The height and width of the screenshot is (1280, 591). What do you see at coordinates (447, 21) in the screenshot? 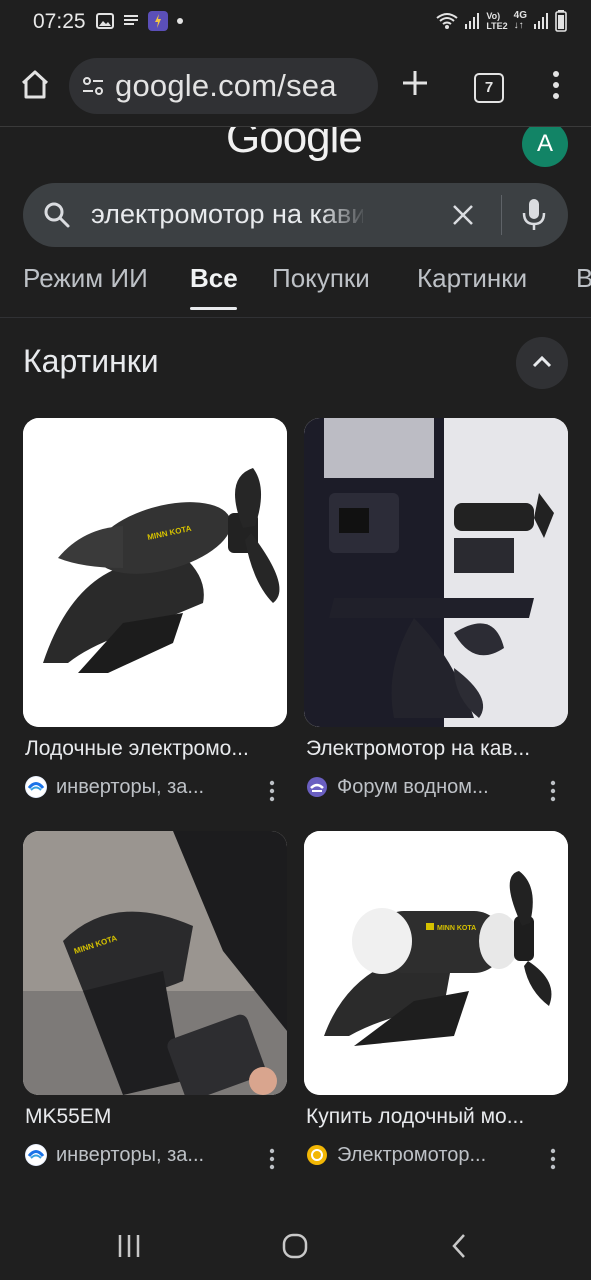
I see `wifi-icon` at bounding box center [447, 21].